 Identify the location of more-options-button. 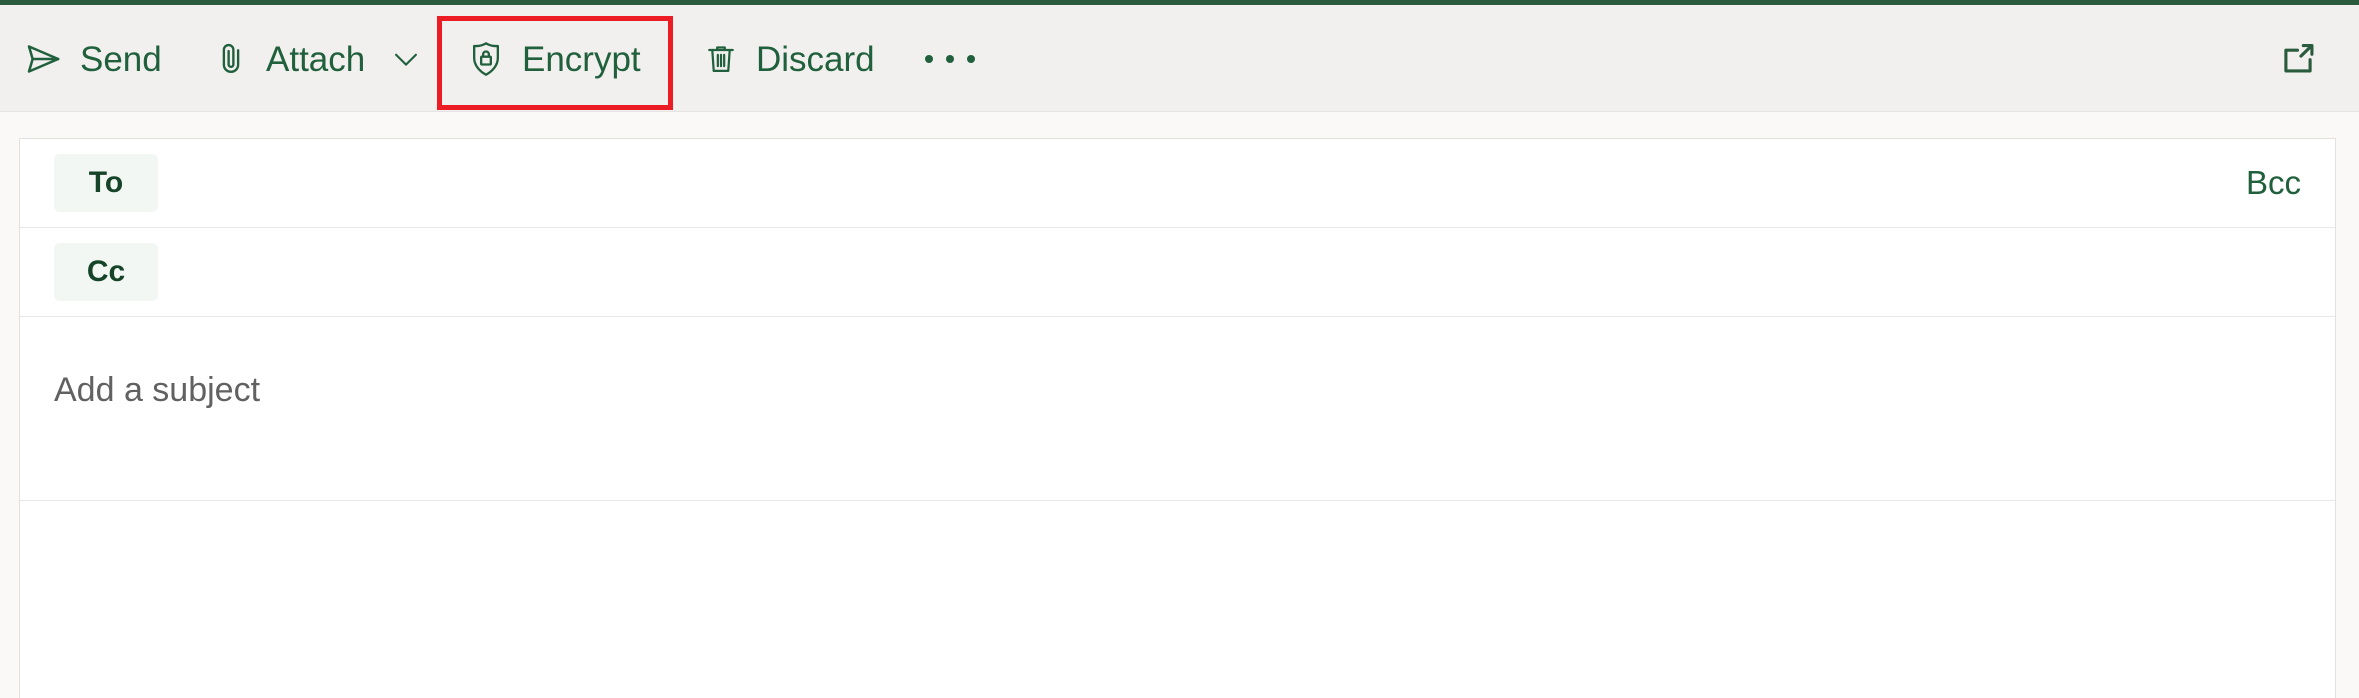
(950, 59).